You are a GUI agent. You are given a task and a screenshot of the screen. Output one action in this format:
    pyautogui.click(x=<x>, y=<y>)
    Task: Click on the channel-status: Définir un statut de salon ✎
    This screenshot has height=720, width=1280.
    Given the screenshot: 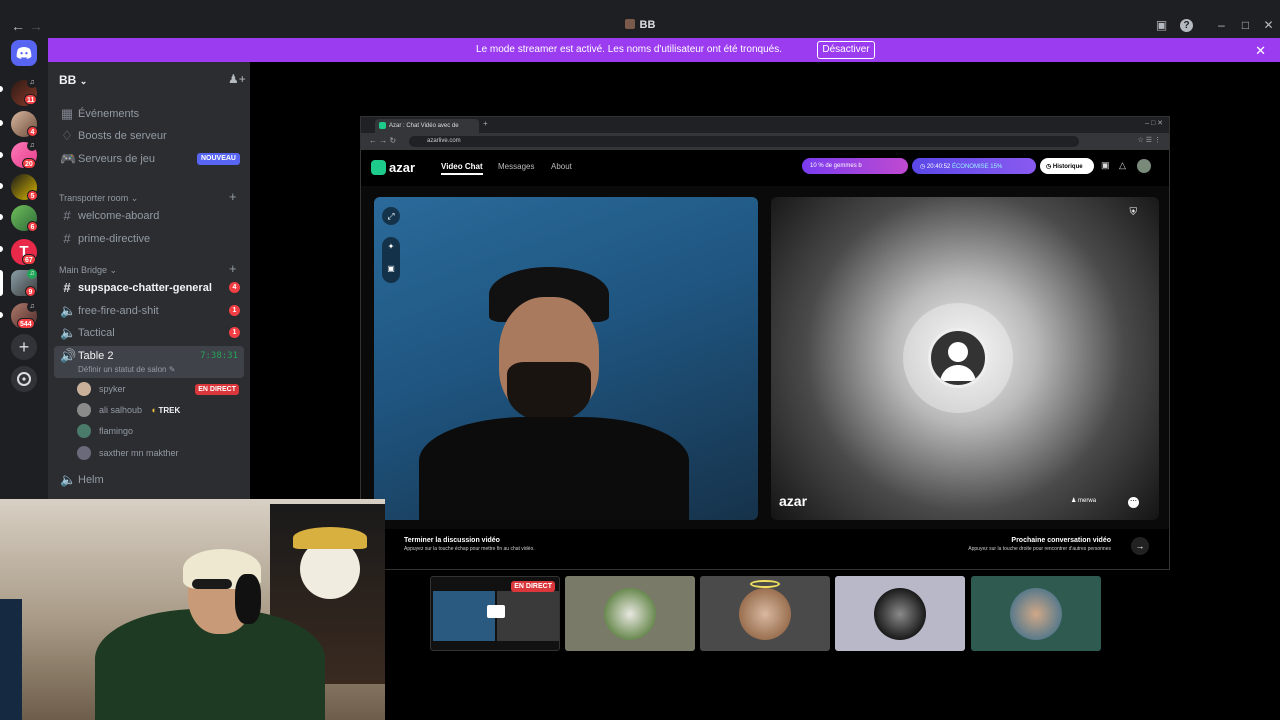 What is the action you would take?
    pyautogui.click(x=126, y=369)
    